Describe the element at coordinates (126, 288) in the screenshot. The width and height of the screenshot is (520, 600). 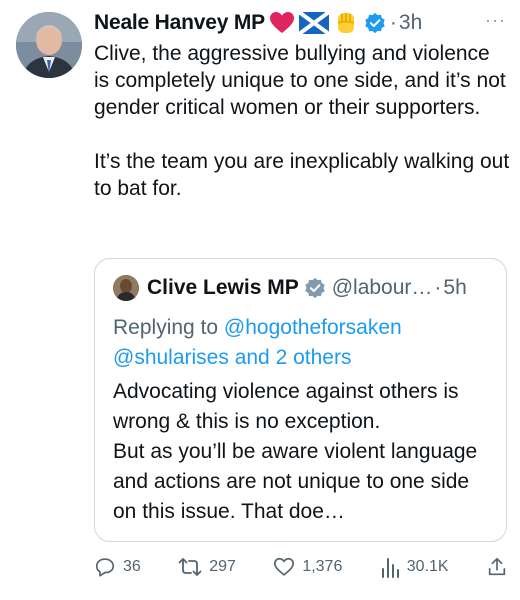
I see `quoted-avatar` at that location.